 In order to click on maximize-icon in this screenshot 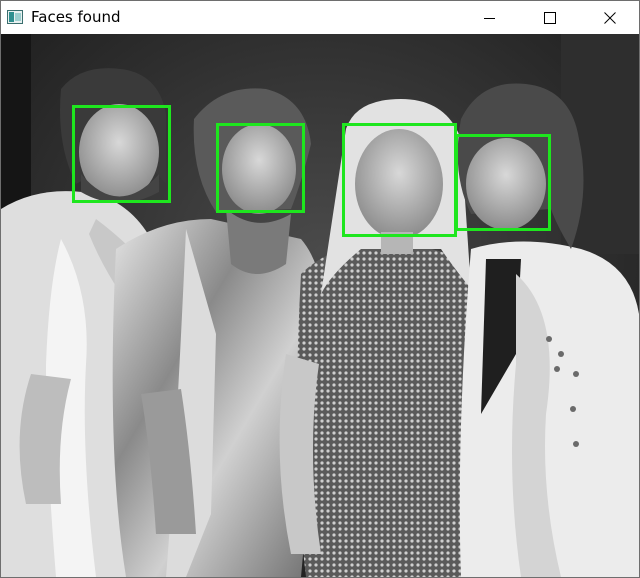, I will do `click(550, 17)`.